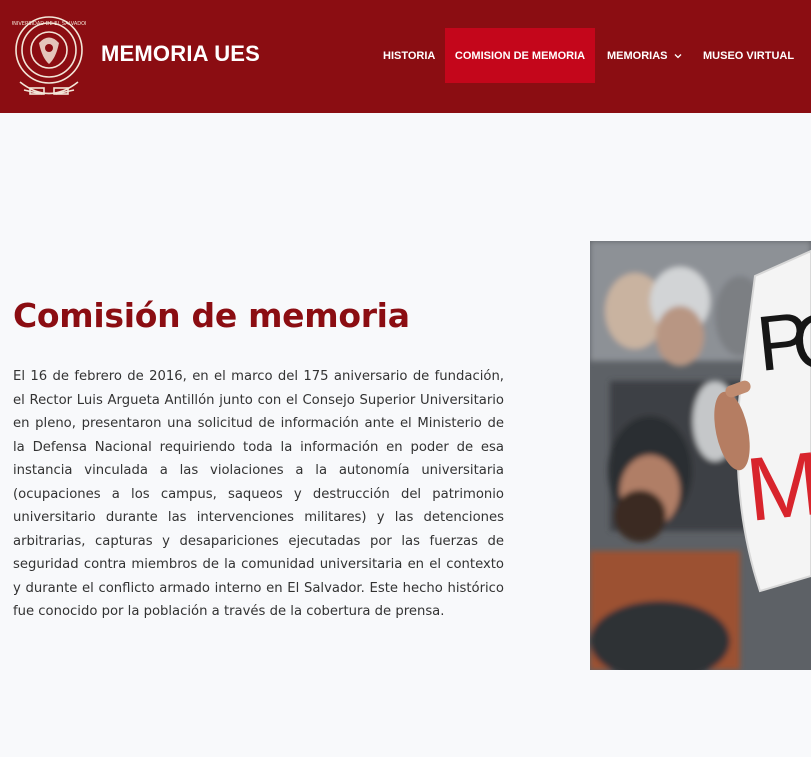  I want to click on site-brand: MEMORIA UES, so click(180, 54).